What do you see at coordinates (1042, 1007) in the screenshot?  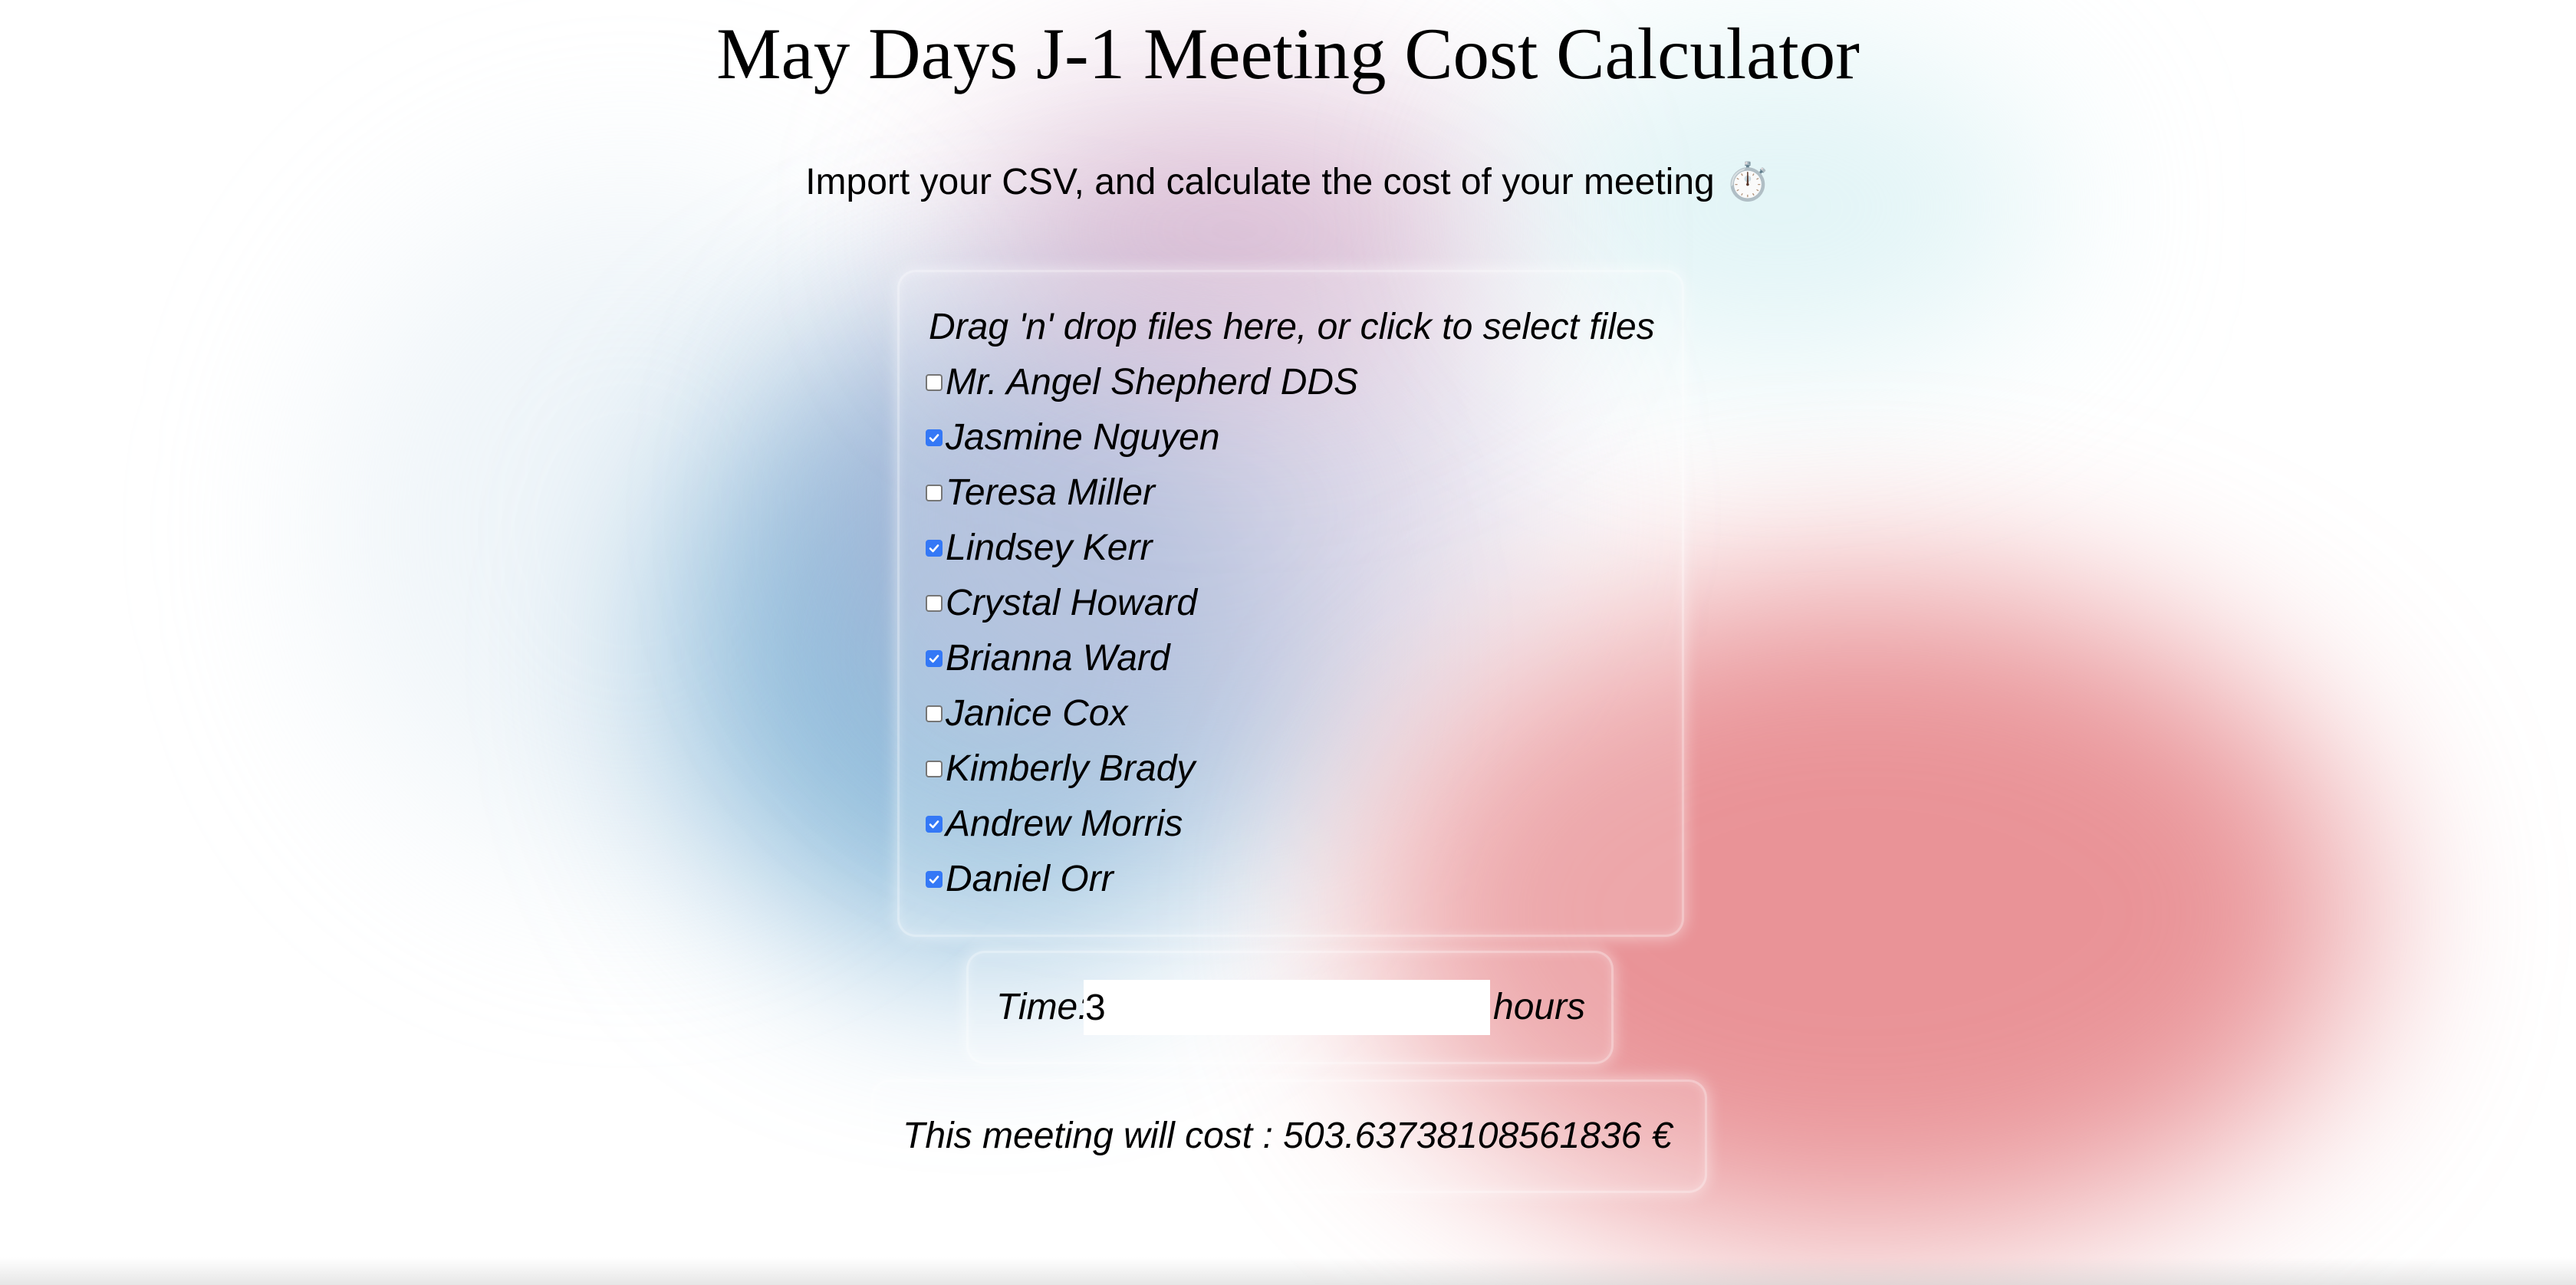 I see `time-label: Time:` at bounding box center [1042, 1007].